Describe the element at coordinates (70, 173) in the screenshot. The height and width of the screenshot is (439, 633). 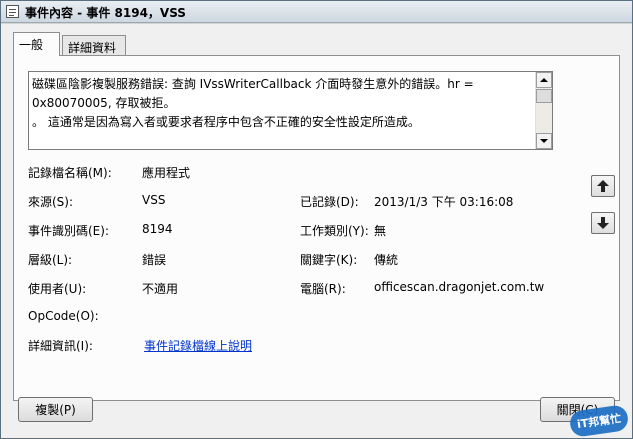
I see `log-name-label: 記錄檔名稱(M):` at that location.